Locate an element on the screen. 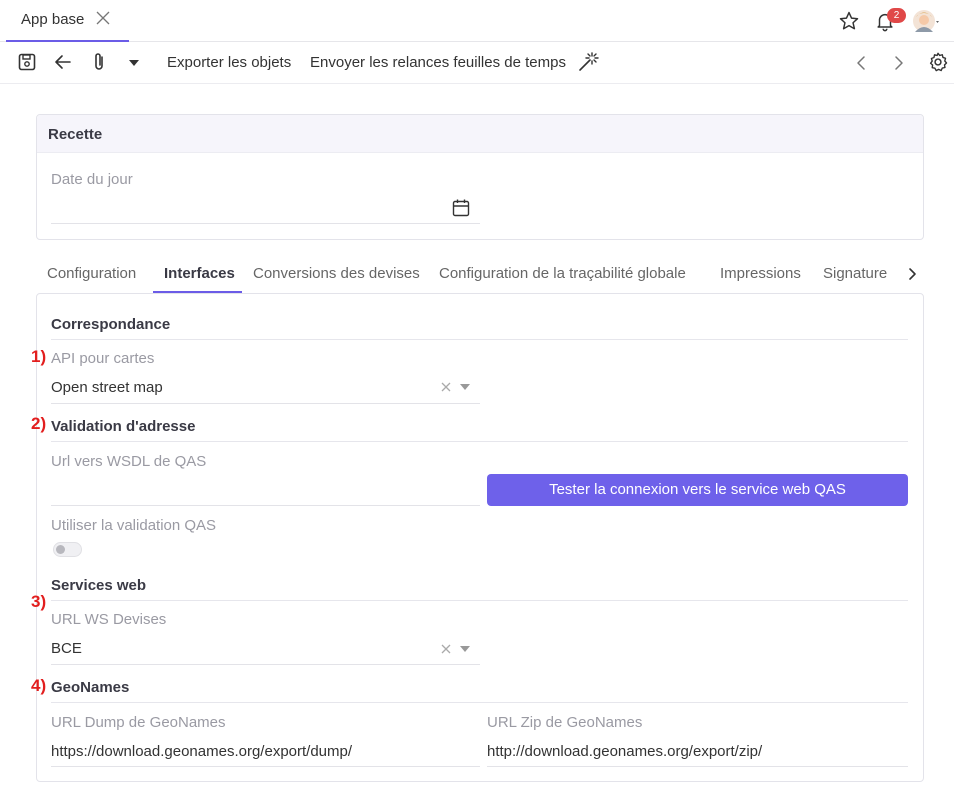 The width and height of the screenshot is (954, 788). url-ws-devises-label: URL WS Devises is located at coordinates (109, 619).